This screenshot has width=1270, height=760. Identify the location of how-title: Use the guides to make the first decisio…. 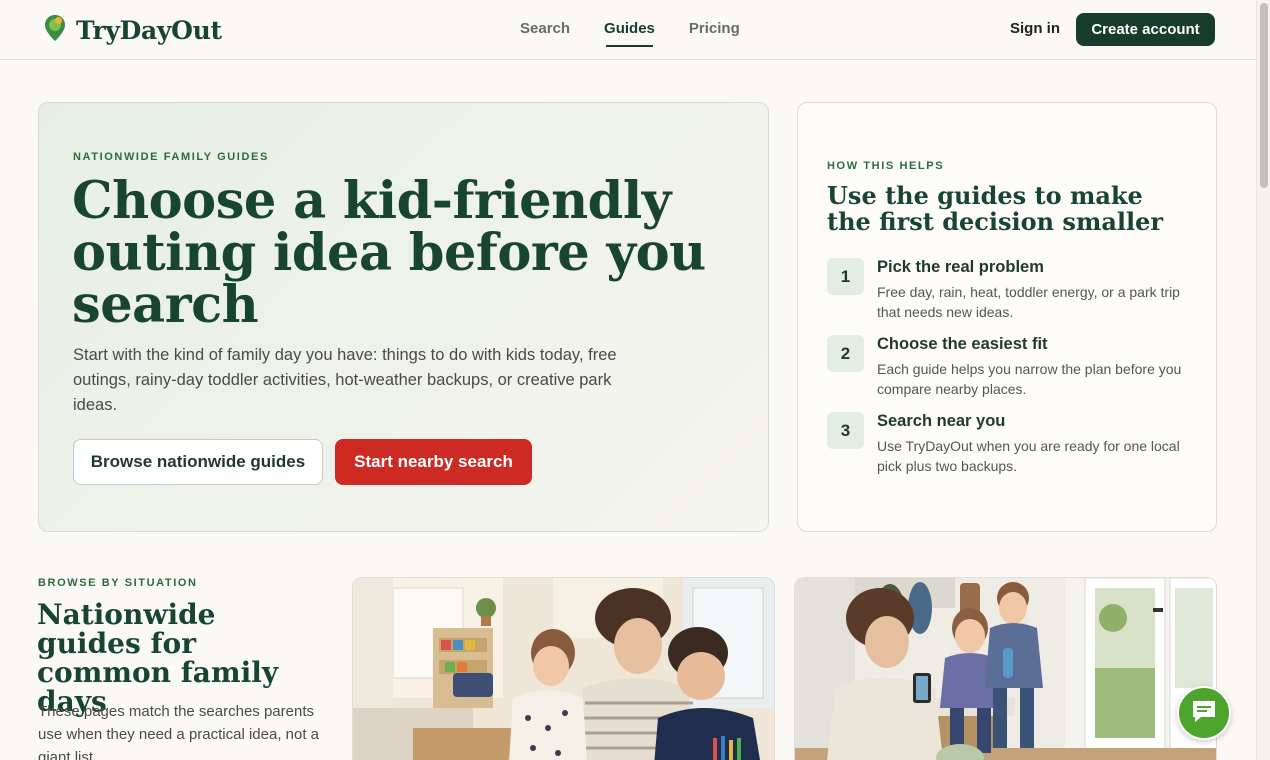
(995, 208).